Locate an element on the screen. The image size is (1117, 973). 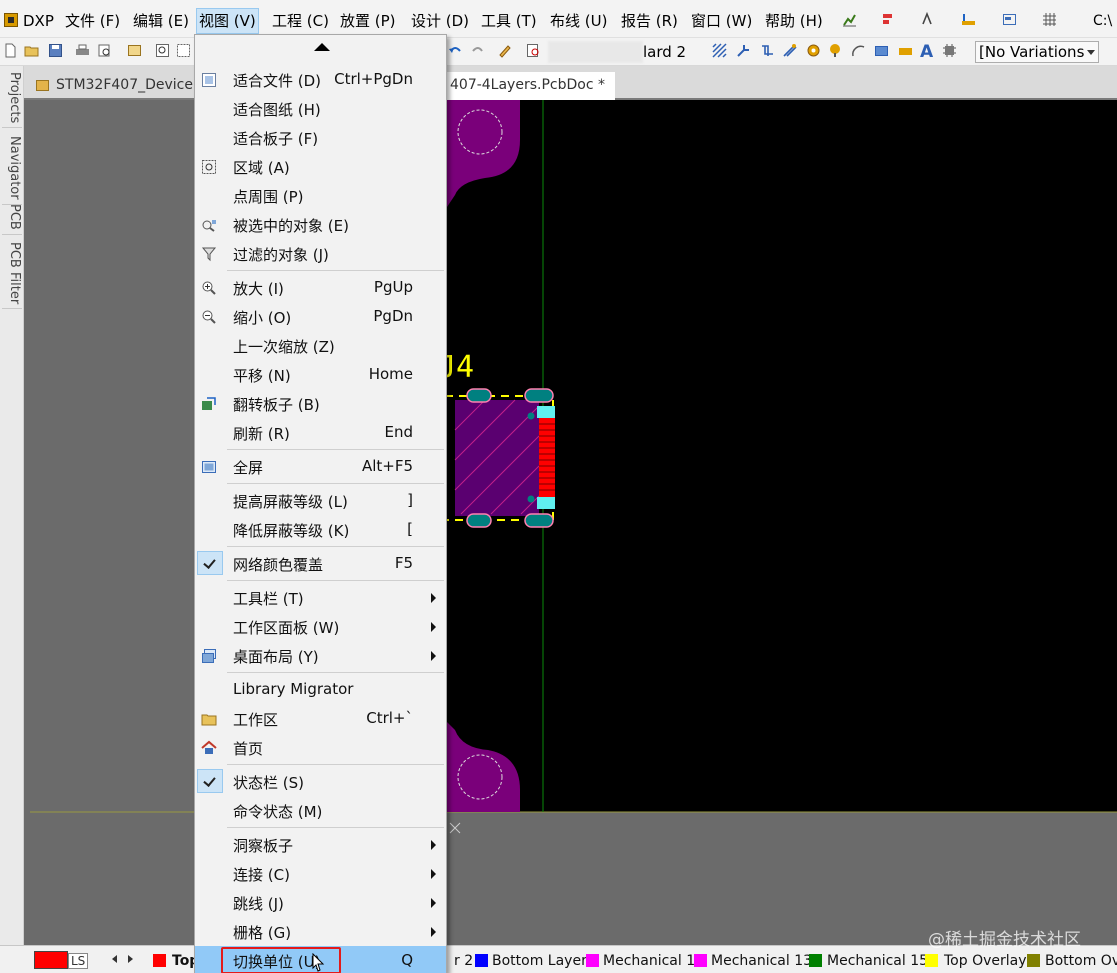
menu-item-previous-zoom: 上一次缩放 (Z) is located at coordinates (320, 345).